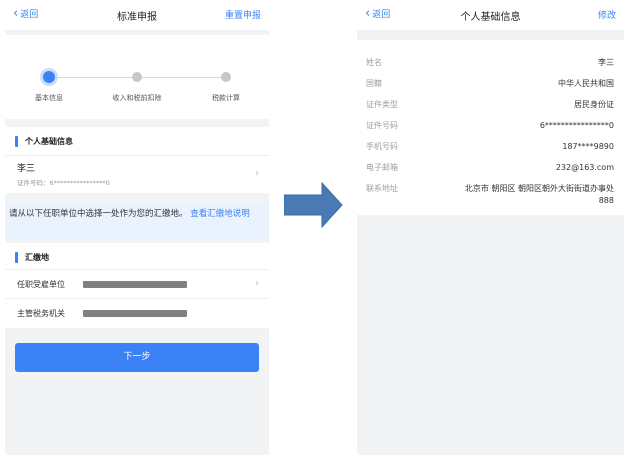  What do you see at coordinates (98, 214) in the screenshot?
I see `notice-text: 请从以下任职单位中选择一处作为您的汇缴地。` at bounding box center [98, 214].